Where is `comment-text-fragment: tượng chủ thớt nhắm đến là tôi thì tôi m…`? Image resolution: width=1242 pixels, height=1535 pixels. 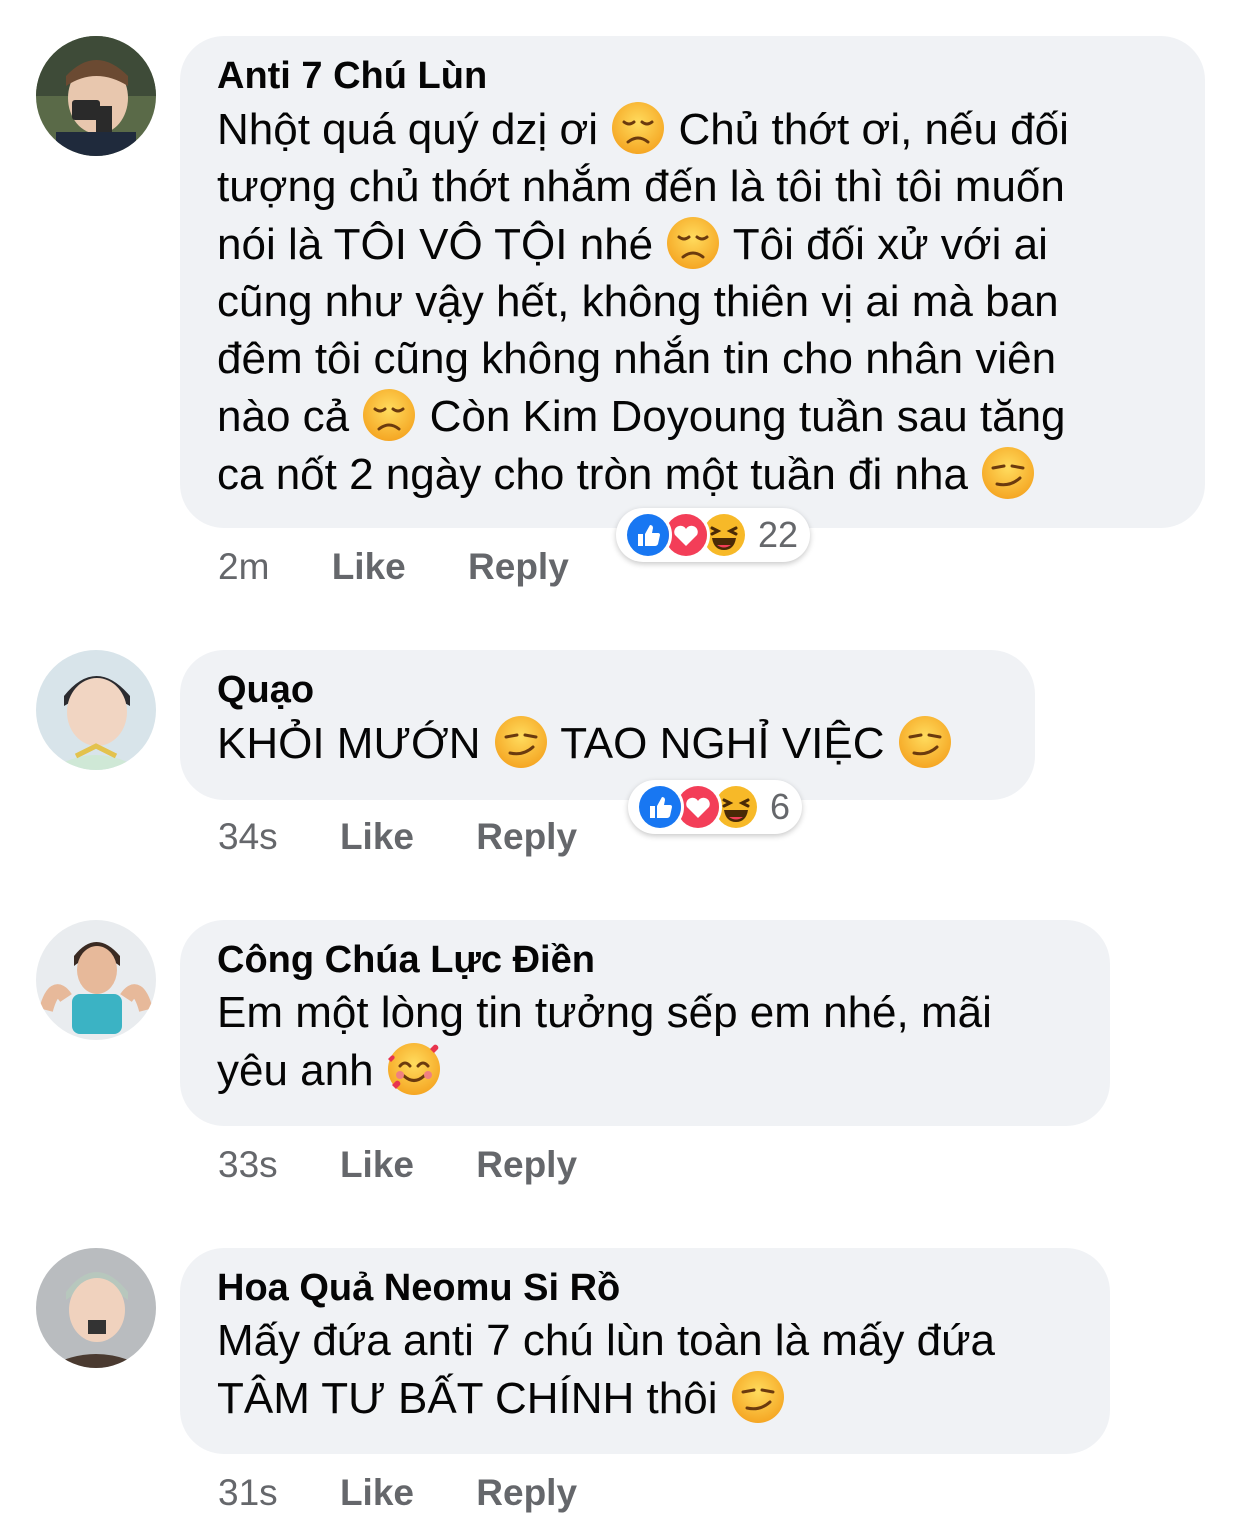 comment-text-fragment: tượng chủ thớt nhắm đến là tôi thì tôi m… is located at coordinates (641, 186).